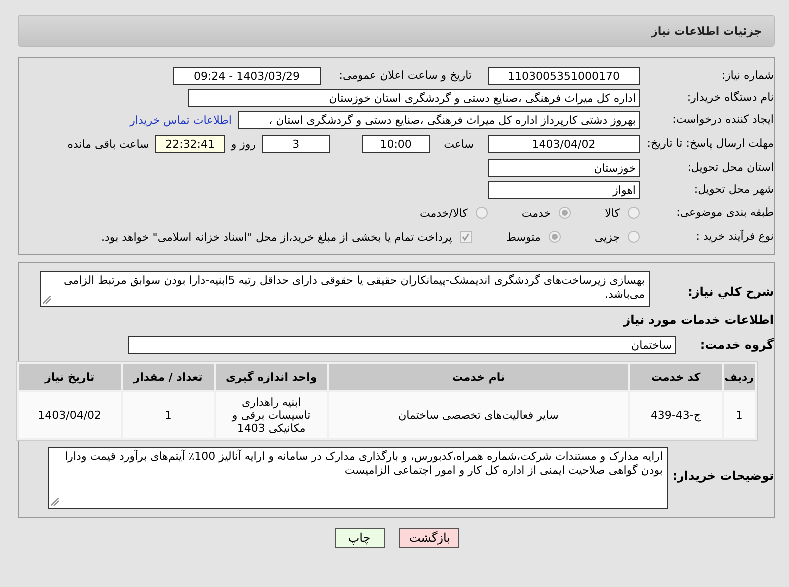 This screenshot has width=789, height=587. I want to click on announce-date-field: 1403/03/29 - 09:24, so click(247, 76).